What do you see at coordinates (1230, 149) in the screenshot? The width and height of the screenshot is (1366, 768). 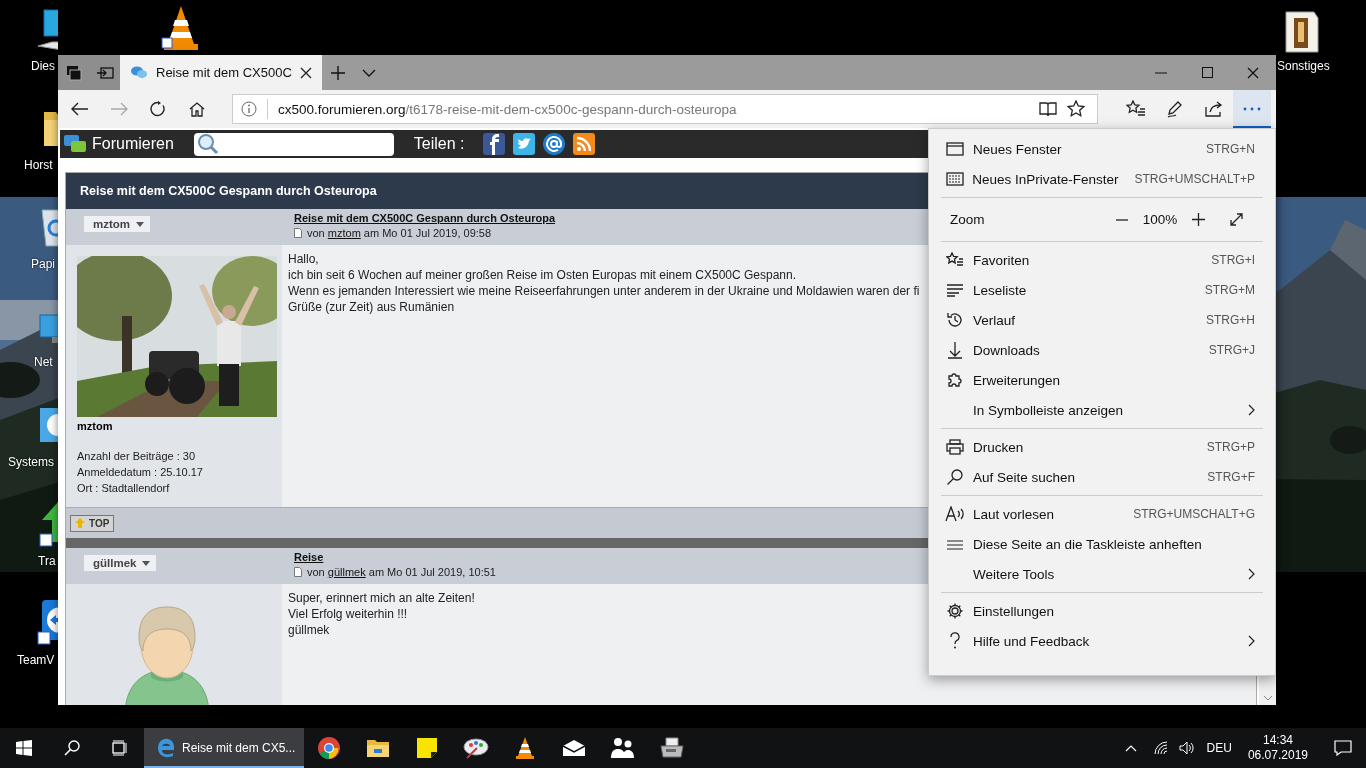 I see `shortcut-text: STRG+N` at bounding box center [1230, 149].